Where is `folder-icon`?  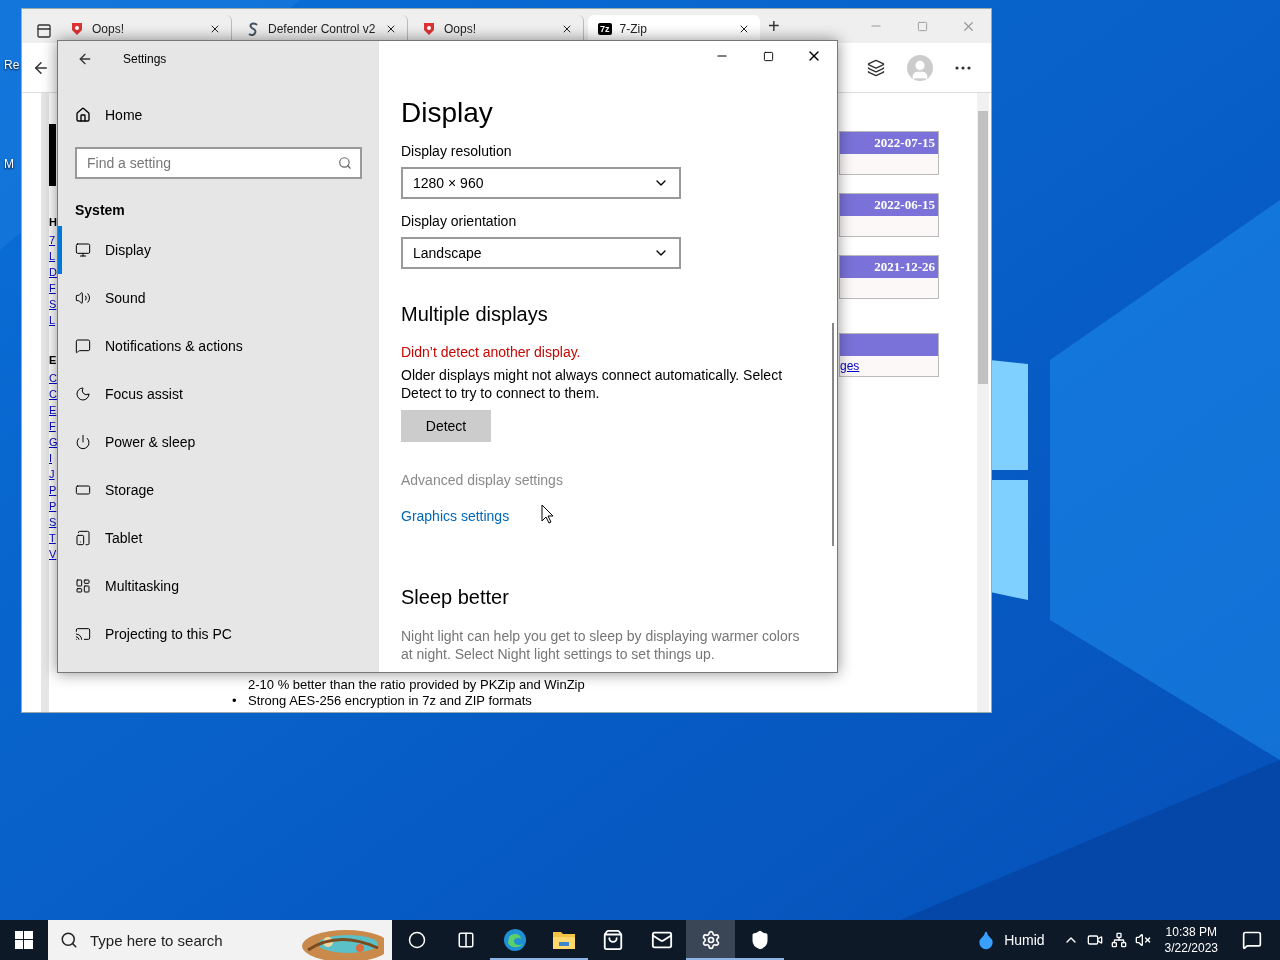
folder-icon is located at coordinates (563, 940).